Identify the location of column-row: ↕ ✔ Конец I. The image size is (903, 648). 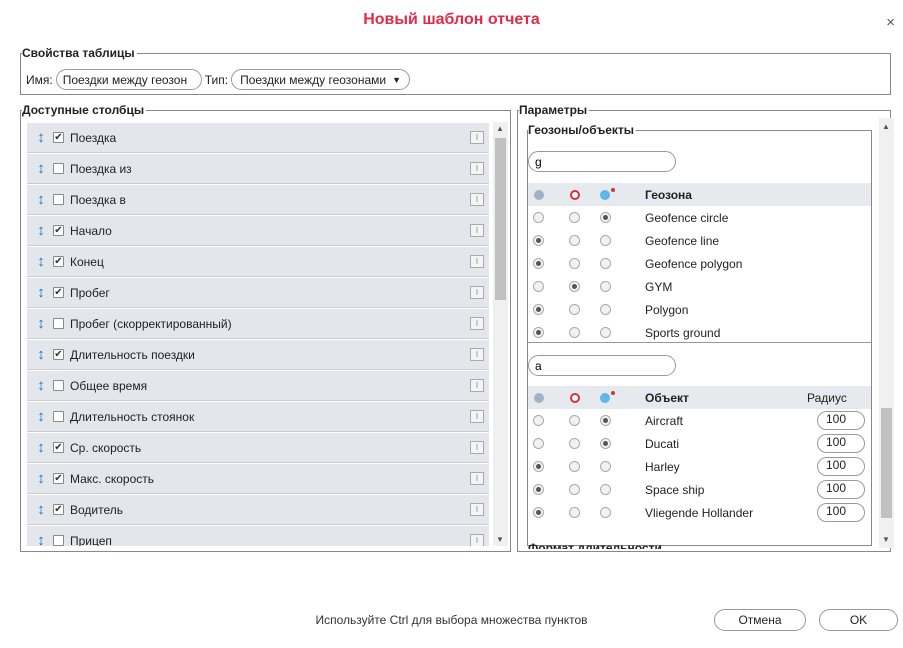
(258, 261).